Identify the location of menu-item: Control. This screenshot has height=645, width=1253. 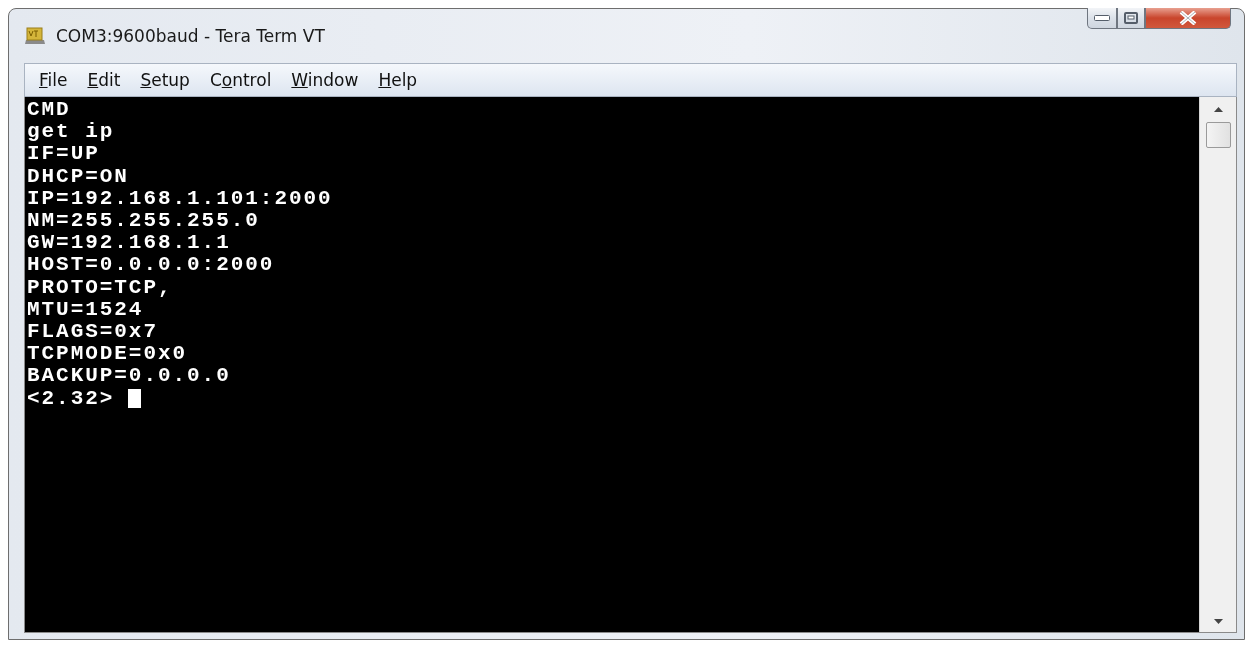
(240, 80).